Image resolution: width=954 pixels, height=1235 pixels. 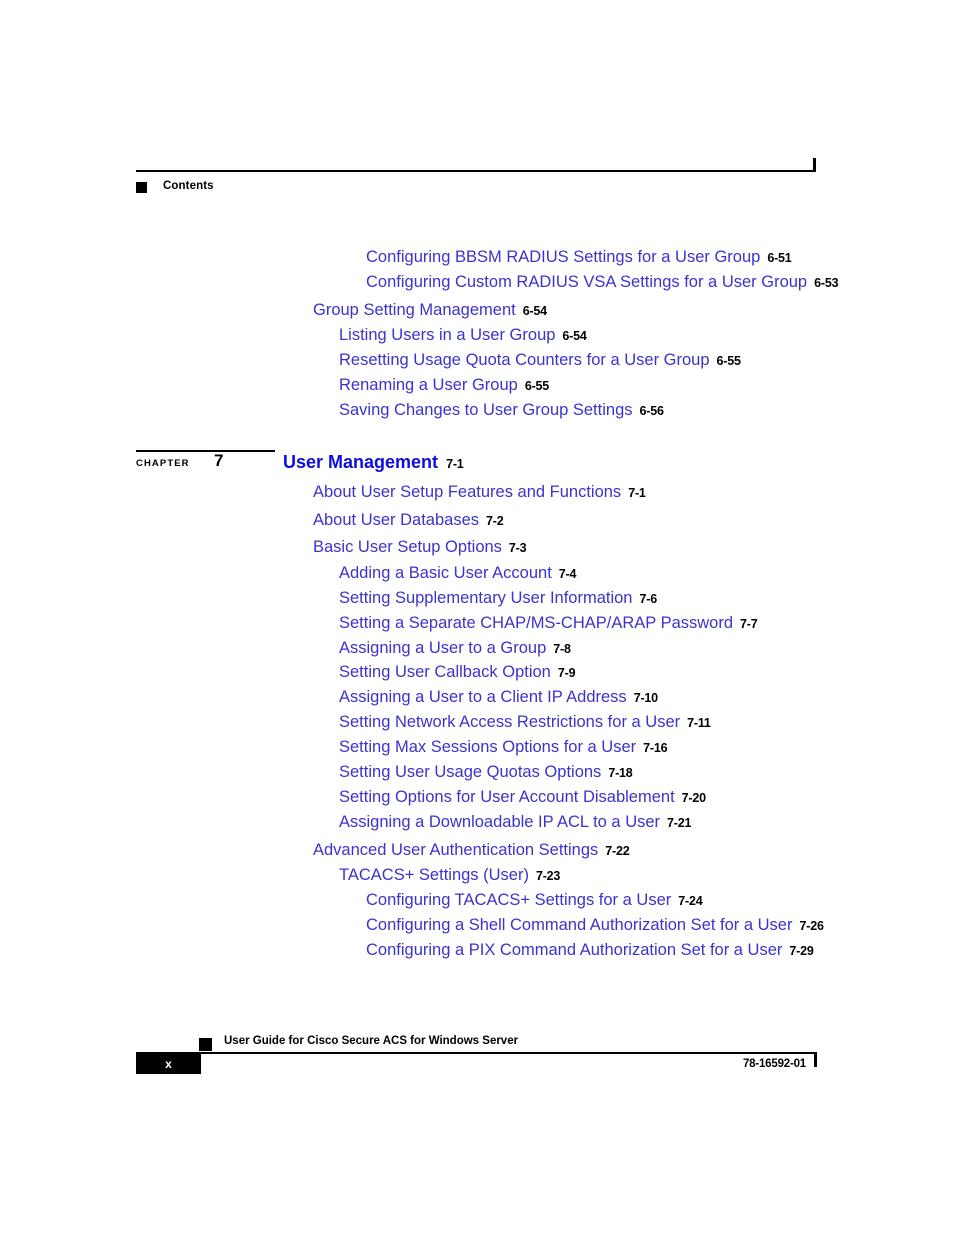 I want to click on toc-entry-title: Setting Supplementary User Information, so click(x=486, y=598).